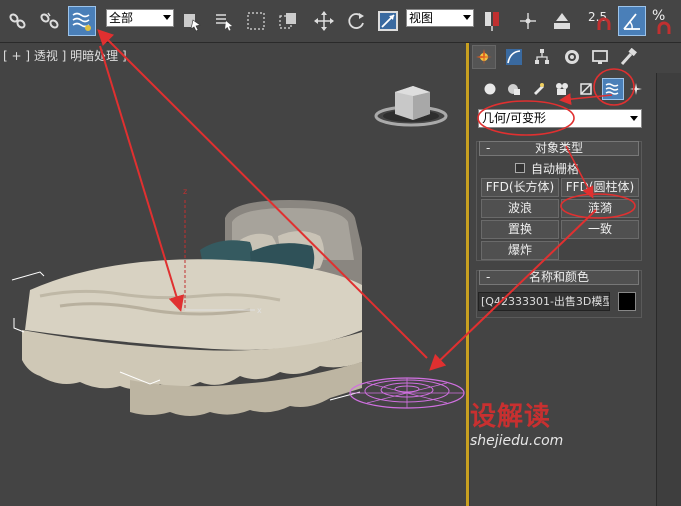 This screenshot has height=506, width=681. I want to click on conform-button: 一致, so click(600, 229).